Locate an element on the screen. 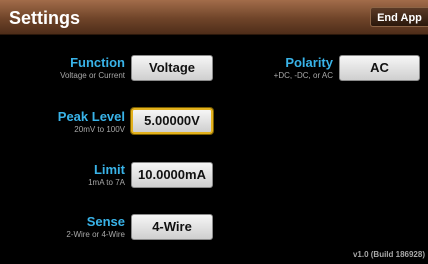 The height and width of the screenshot is (264, 428). peak-level-button: 5.00000V is located at coordinates (172, 121).